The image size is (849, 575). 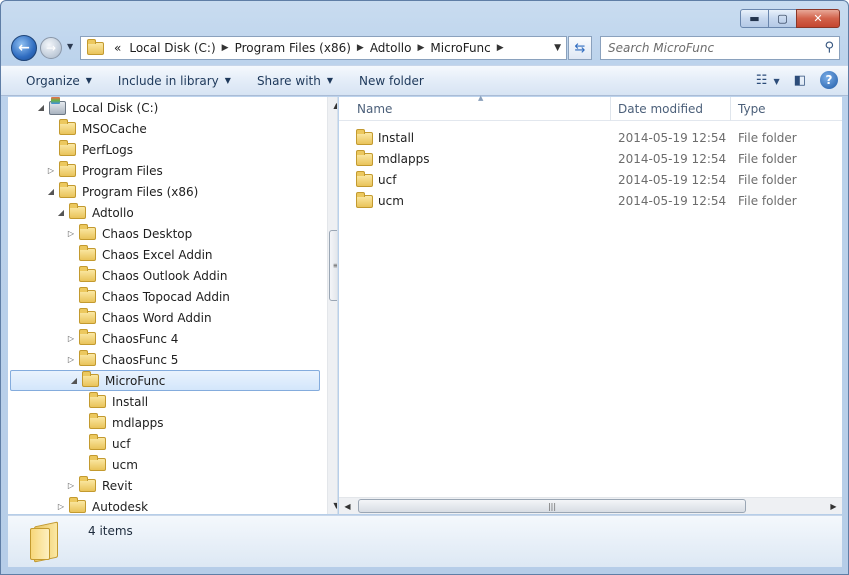 What do you see at coordinates (288, 80) in the screenshot?
I see `share-with-label: Share with` at bounding box center [288, 80].